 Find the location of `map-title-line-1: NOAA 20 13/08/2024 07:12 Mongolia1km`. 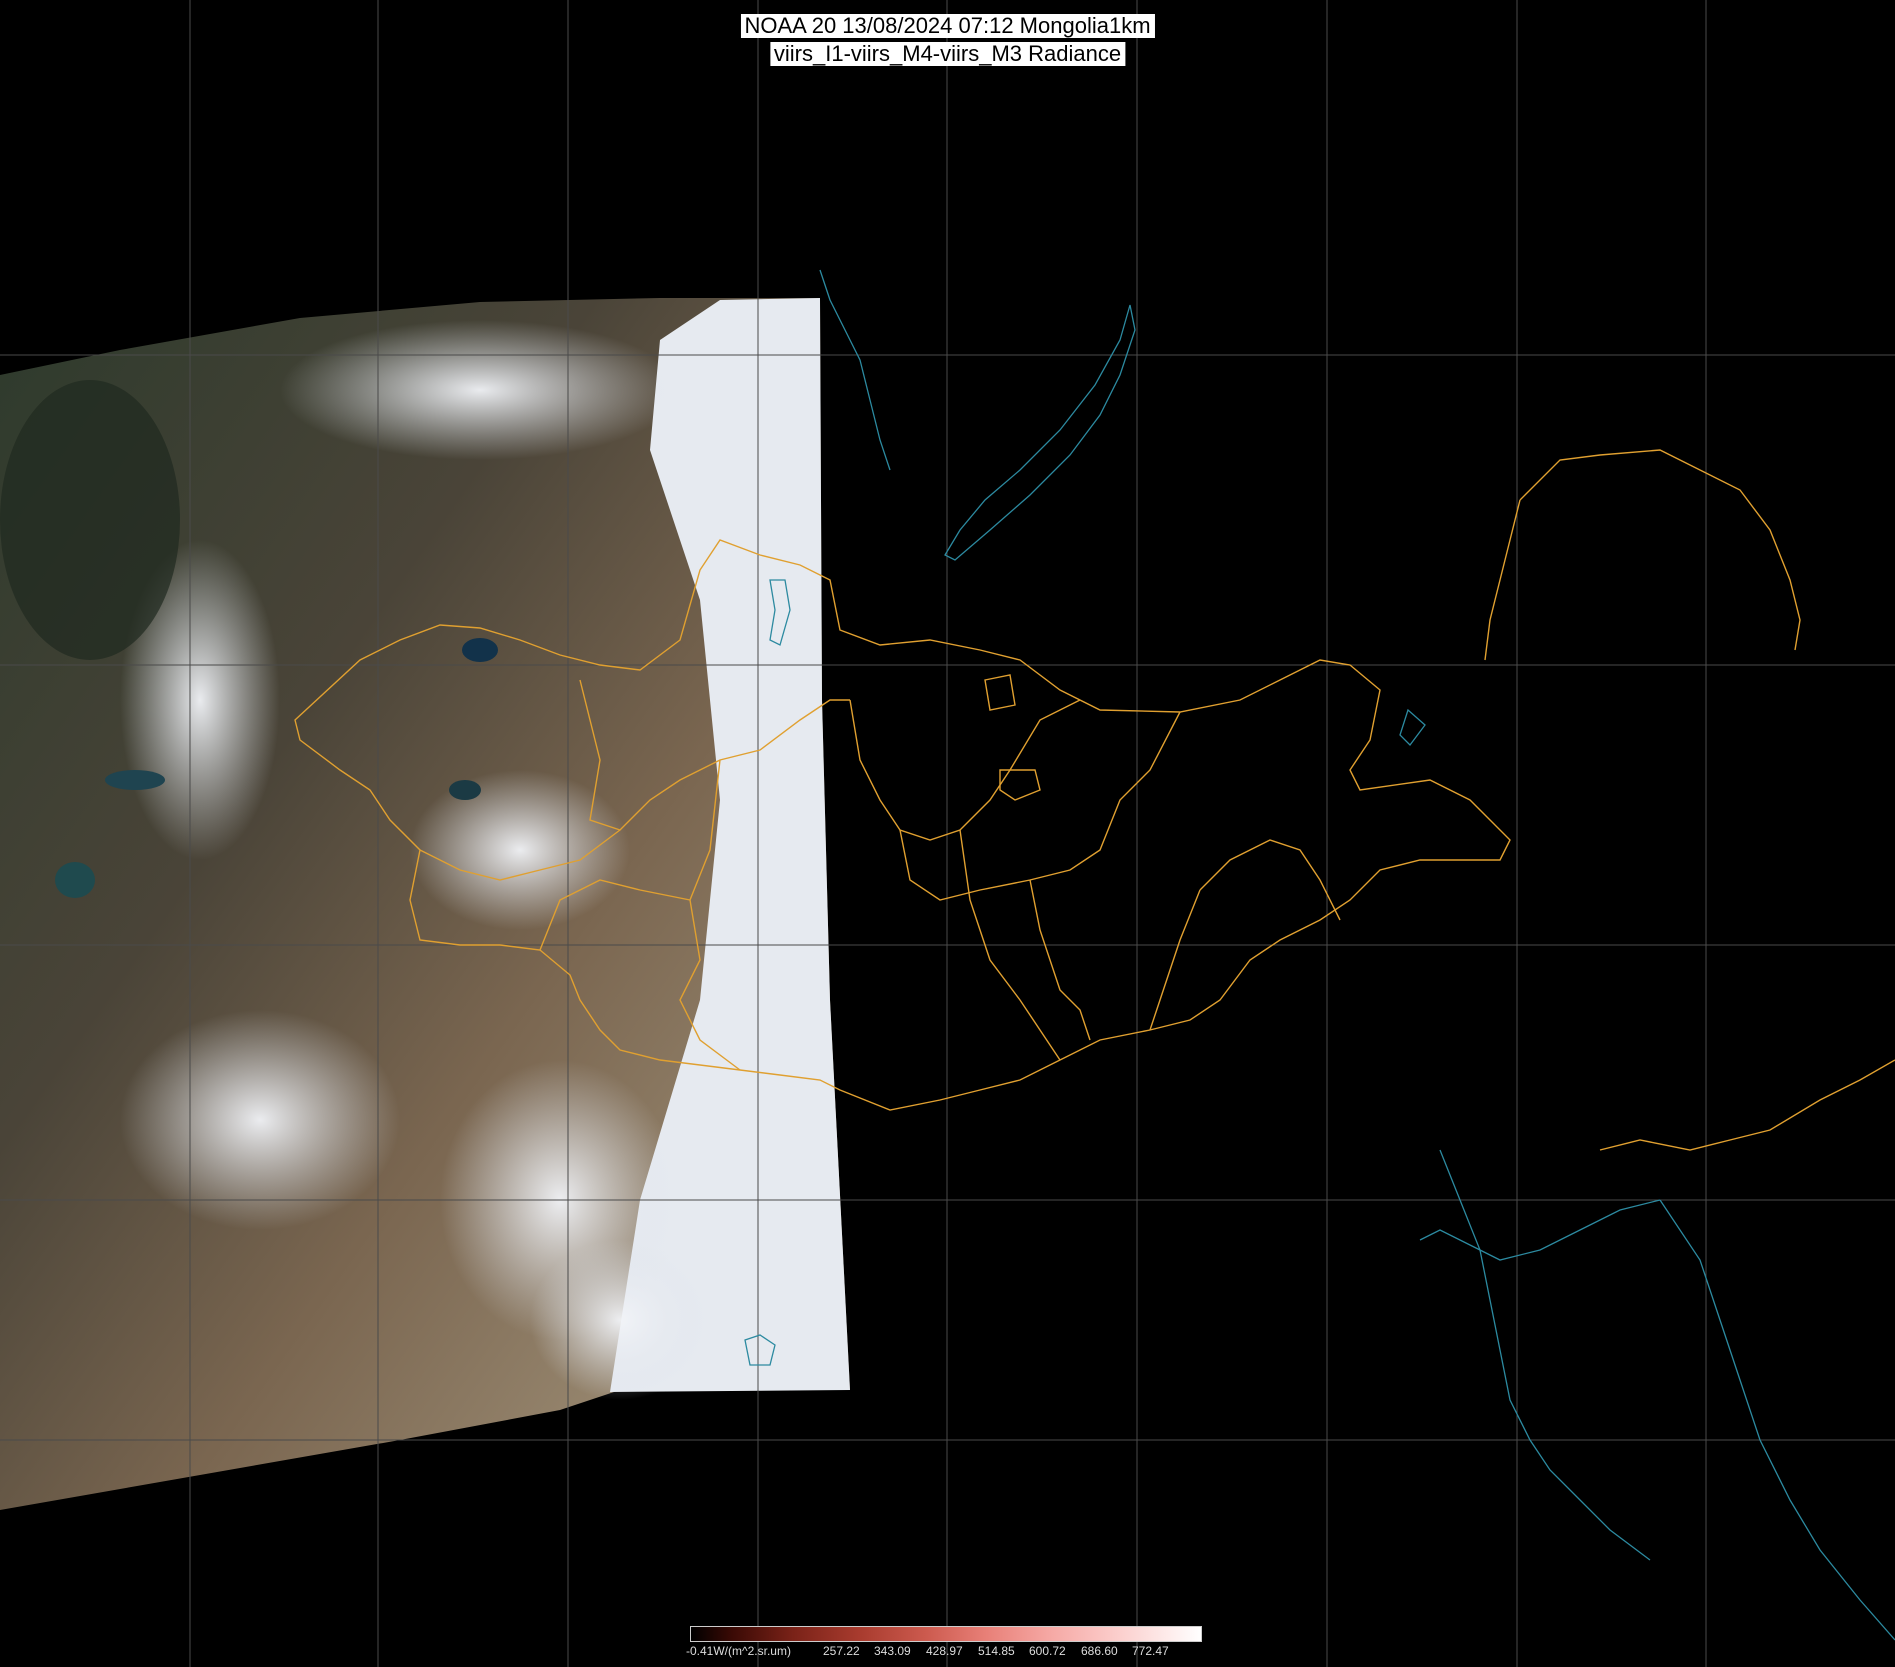

map-title-line-1: NOAA 20 13/08/2024 07:12 Mongolia1km is located at coordinates (947, 26).